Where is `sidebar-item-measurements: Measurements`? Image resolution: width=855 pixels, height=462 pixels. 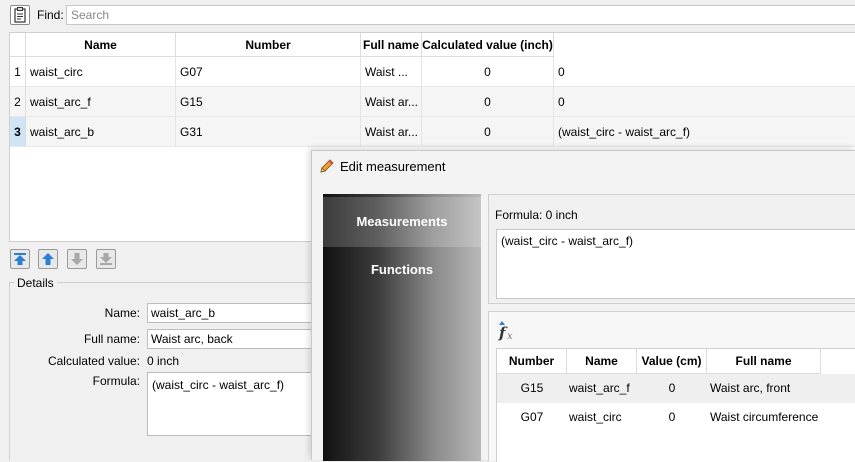
sidebar-item-measurements: Measurements is located at coordinates (402, 222).